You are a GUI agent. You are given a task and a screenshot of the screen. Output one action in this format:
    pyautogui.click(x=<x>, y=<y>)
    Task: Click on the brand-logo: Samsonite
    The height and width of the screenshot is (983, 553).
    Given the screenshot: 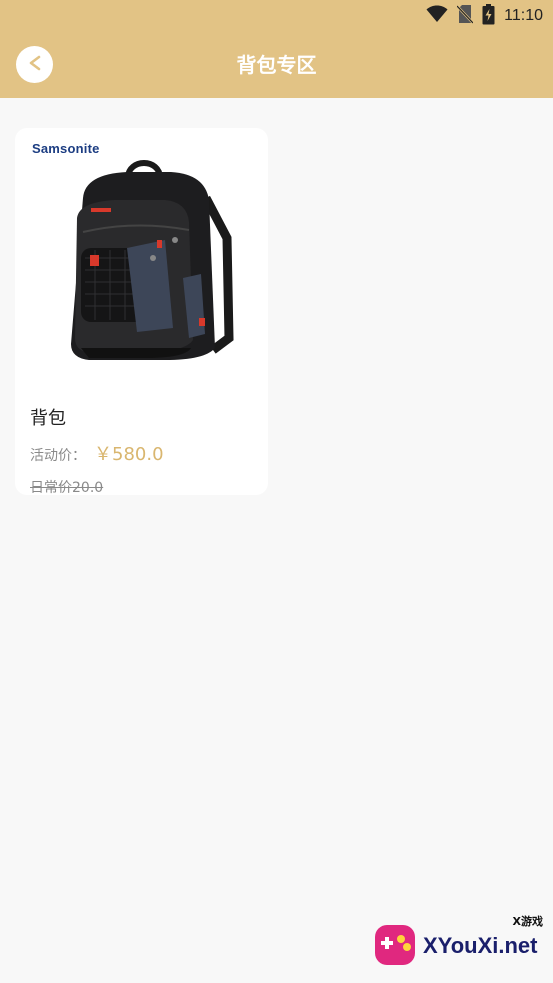 What is the action you would take?
    pyautogui.click(x=66, y=148)
    